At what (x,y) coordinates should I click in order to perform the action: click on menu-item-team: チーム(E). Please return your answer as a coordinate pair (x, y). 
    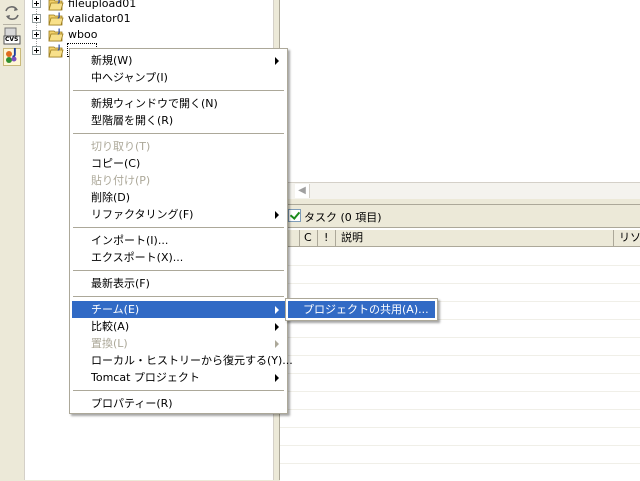
    Looking at the image, I should click on (178, 309).